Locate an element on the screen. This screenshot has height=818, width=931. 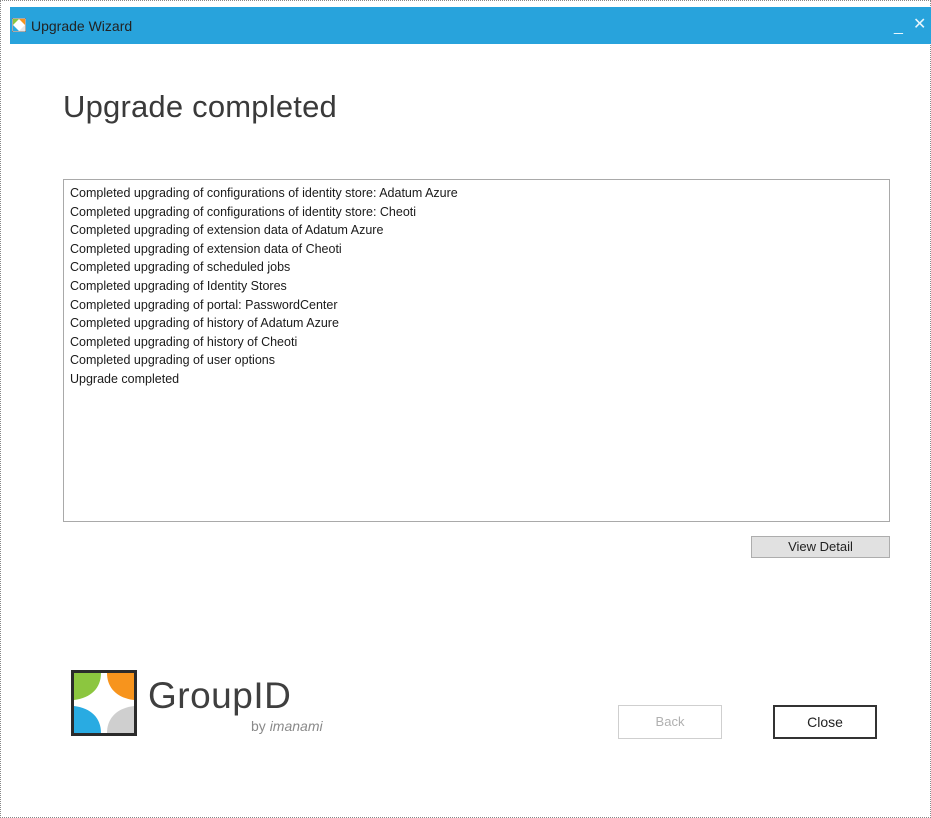
logo-byline: by imanami is located at coordinates (287, 726).